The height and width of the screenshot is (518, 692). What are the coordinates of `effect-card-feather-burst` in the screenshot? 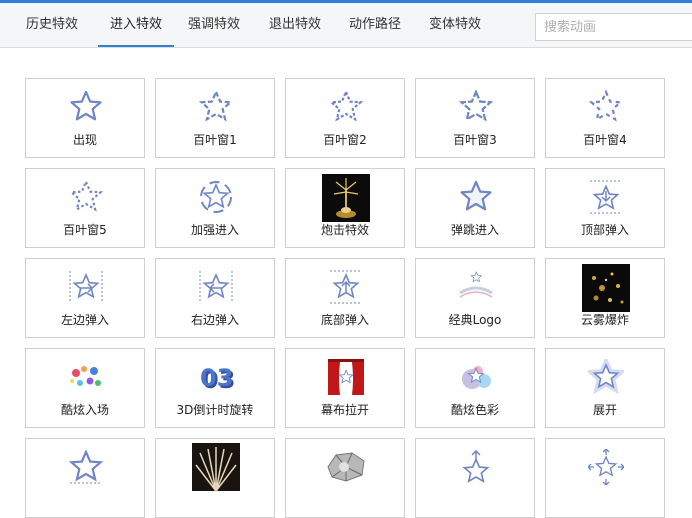 It's located at (215, 478).